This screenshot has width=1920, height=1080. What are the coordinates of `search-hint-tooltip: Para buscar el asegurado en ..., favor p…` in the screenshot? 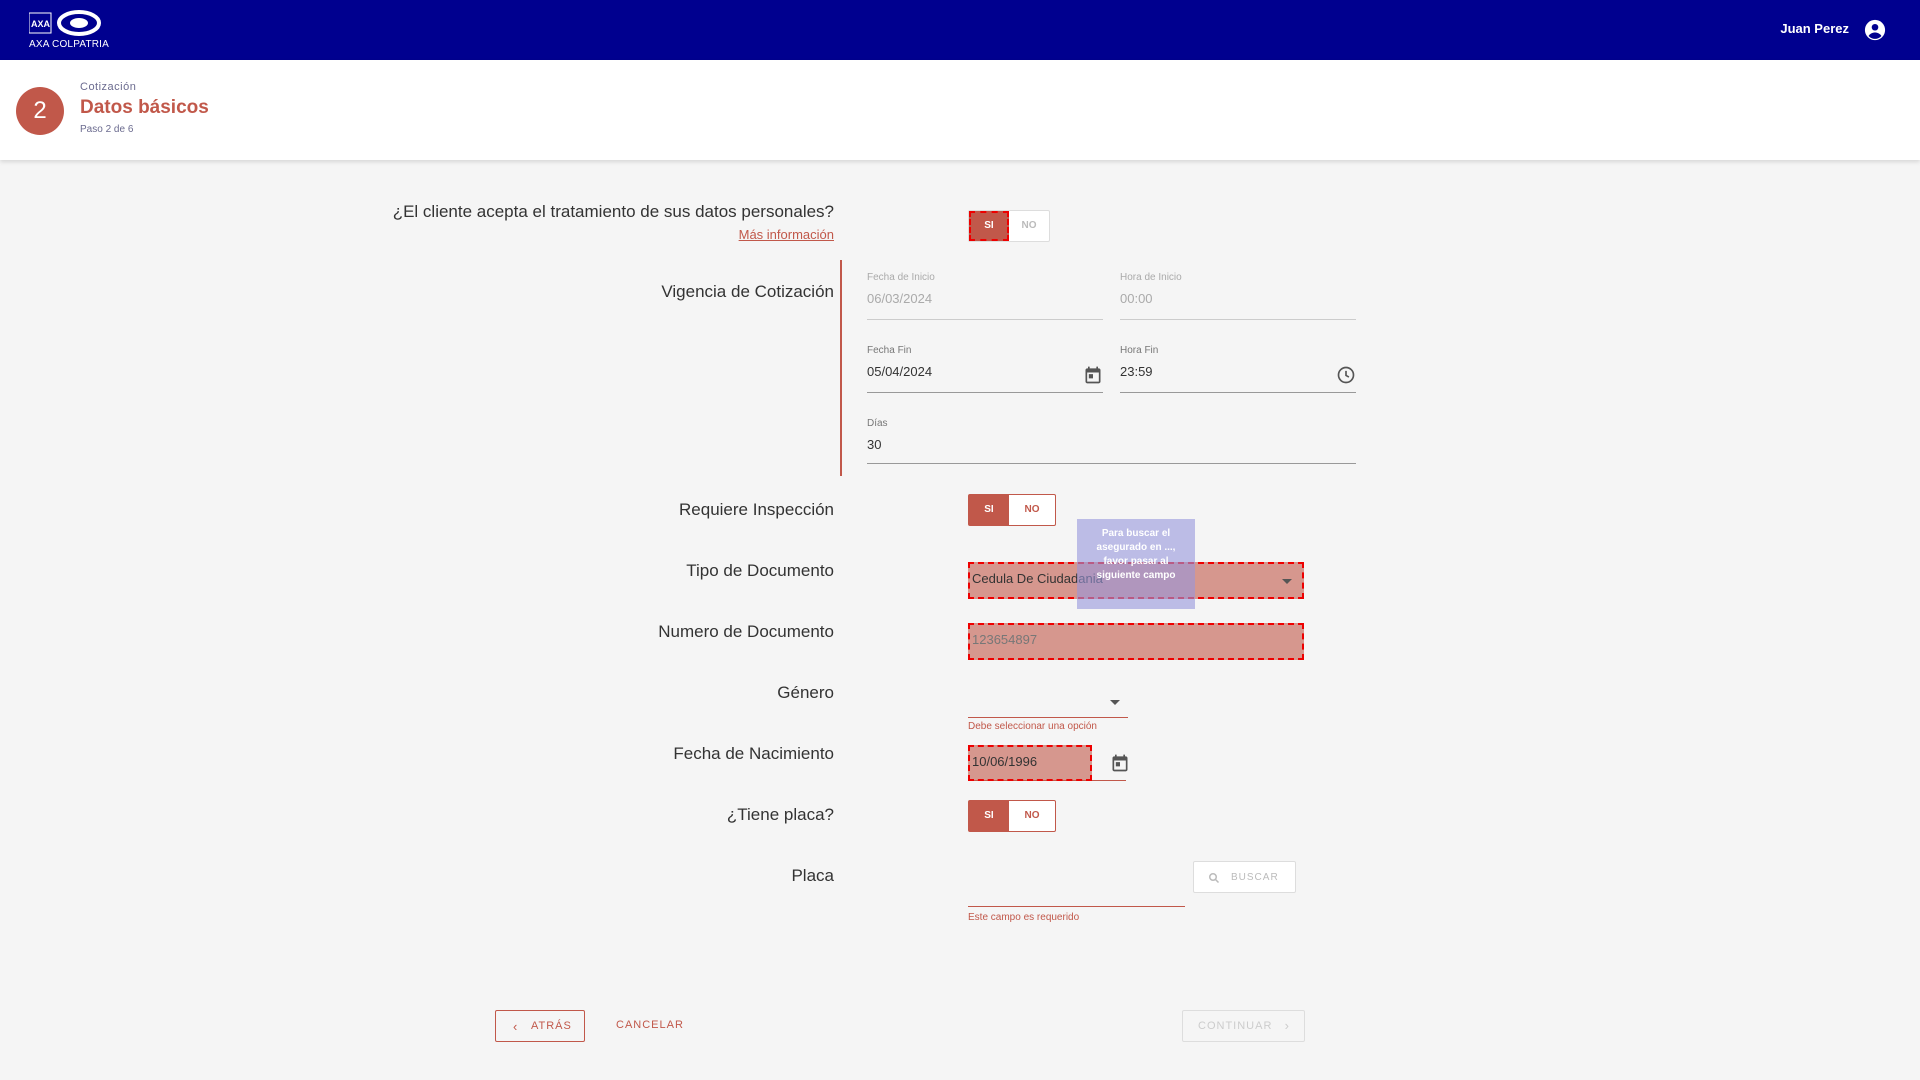 It's located at (1136, 564).